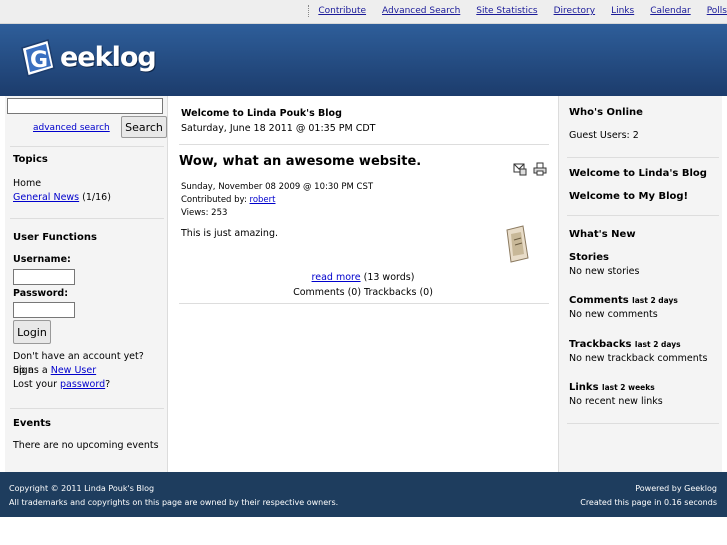 Image resolution: width=727 pixels, height=545 pixels. I want to click on search-input, so click(85, 106).